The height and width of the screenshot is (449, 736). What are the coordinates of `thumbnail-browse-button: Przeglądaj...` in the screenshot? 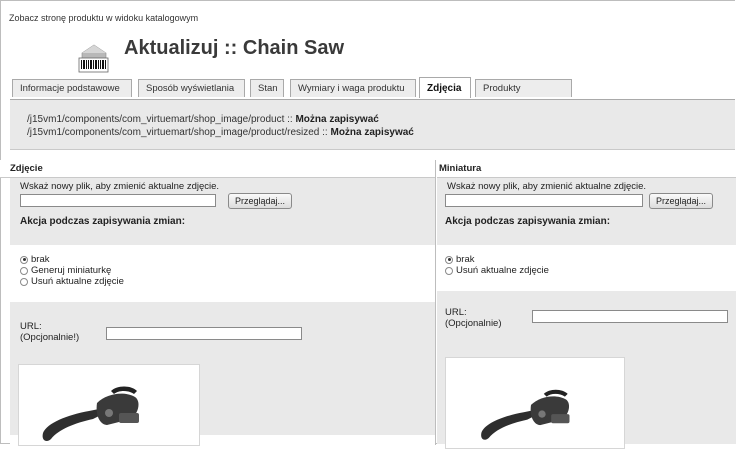 It's located at (681, 201).